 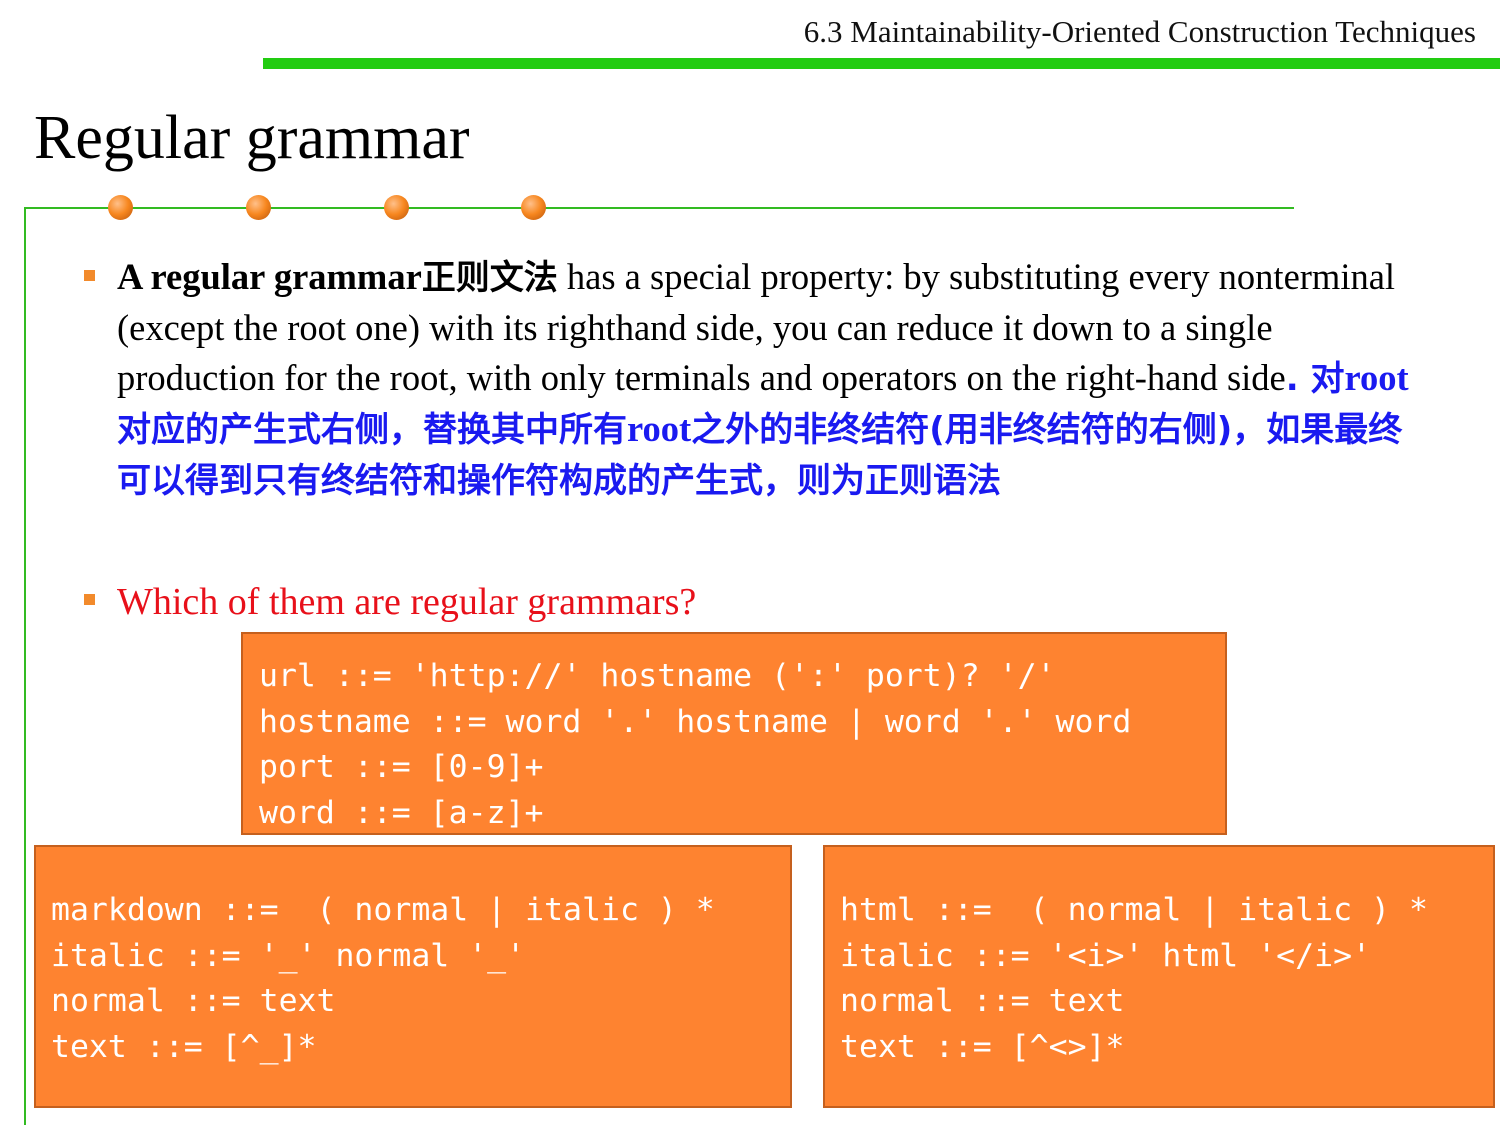 I want to click on grammar-rule: italic ::= '_' normal '_', so click(x=288, y=955).